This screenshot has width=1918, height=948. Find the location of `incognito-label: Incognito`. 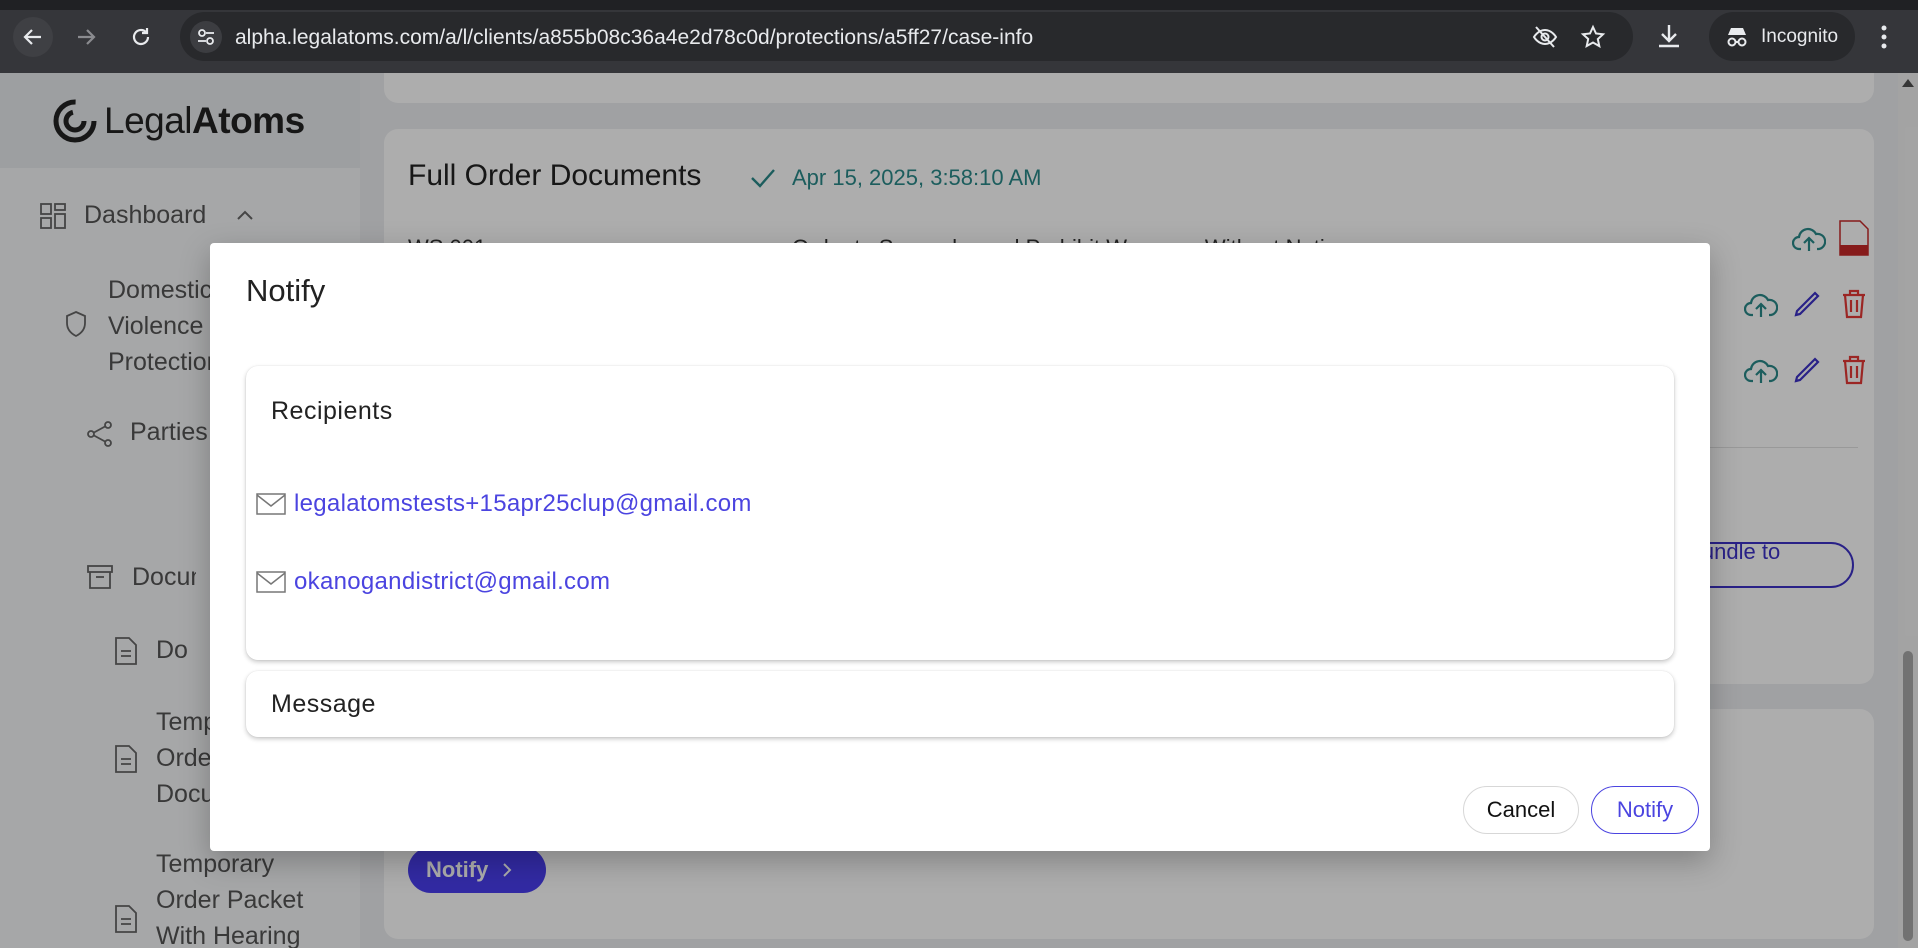

incognito-label: Incognito is located at coordinates (1800, 36).